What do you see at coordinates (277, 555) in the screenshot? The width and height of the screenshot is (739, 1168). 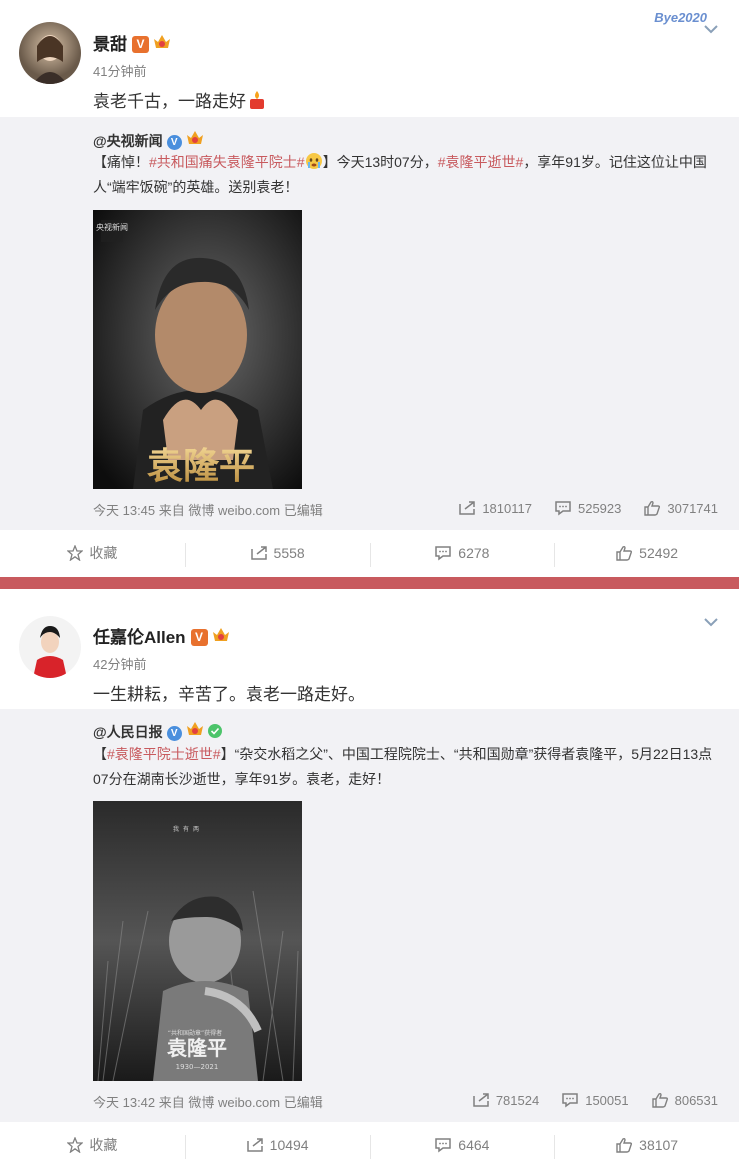 I see `repost-button: 5558` at bounding box center [277, 555].